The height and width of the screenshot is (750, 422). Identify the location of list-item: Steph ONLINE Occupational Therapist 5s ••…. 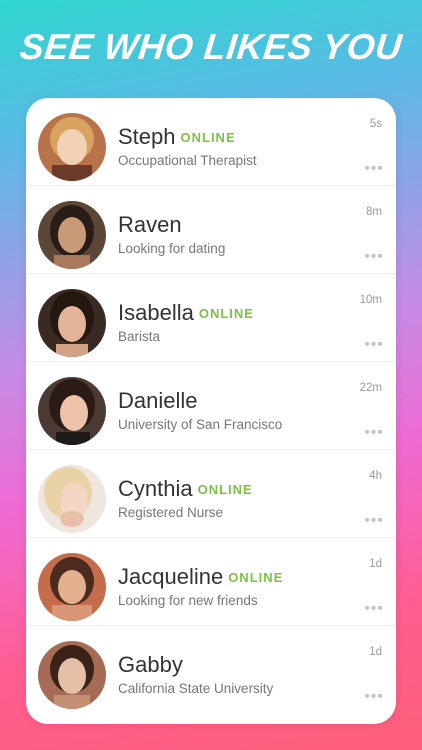
(211, 142).